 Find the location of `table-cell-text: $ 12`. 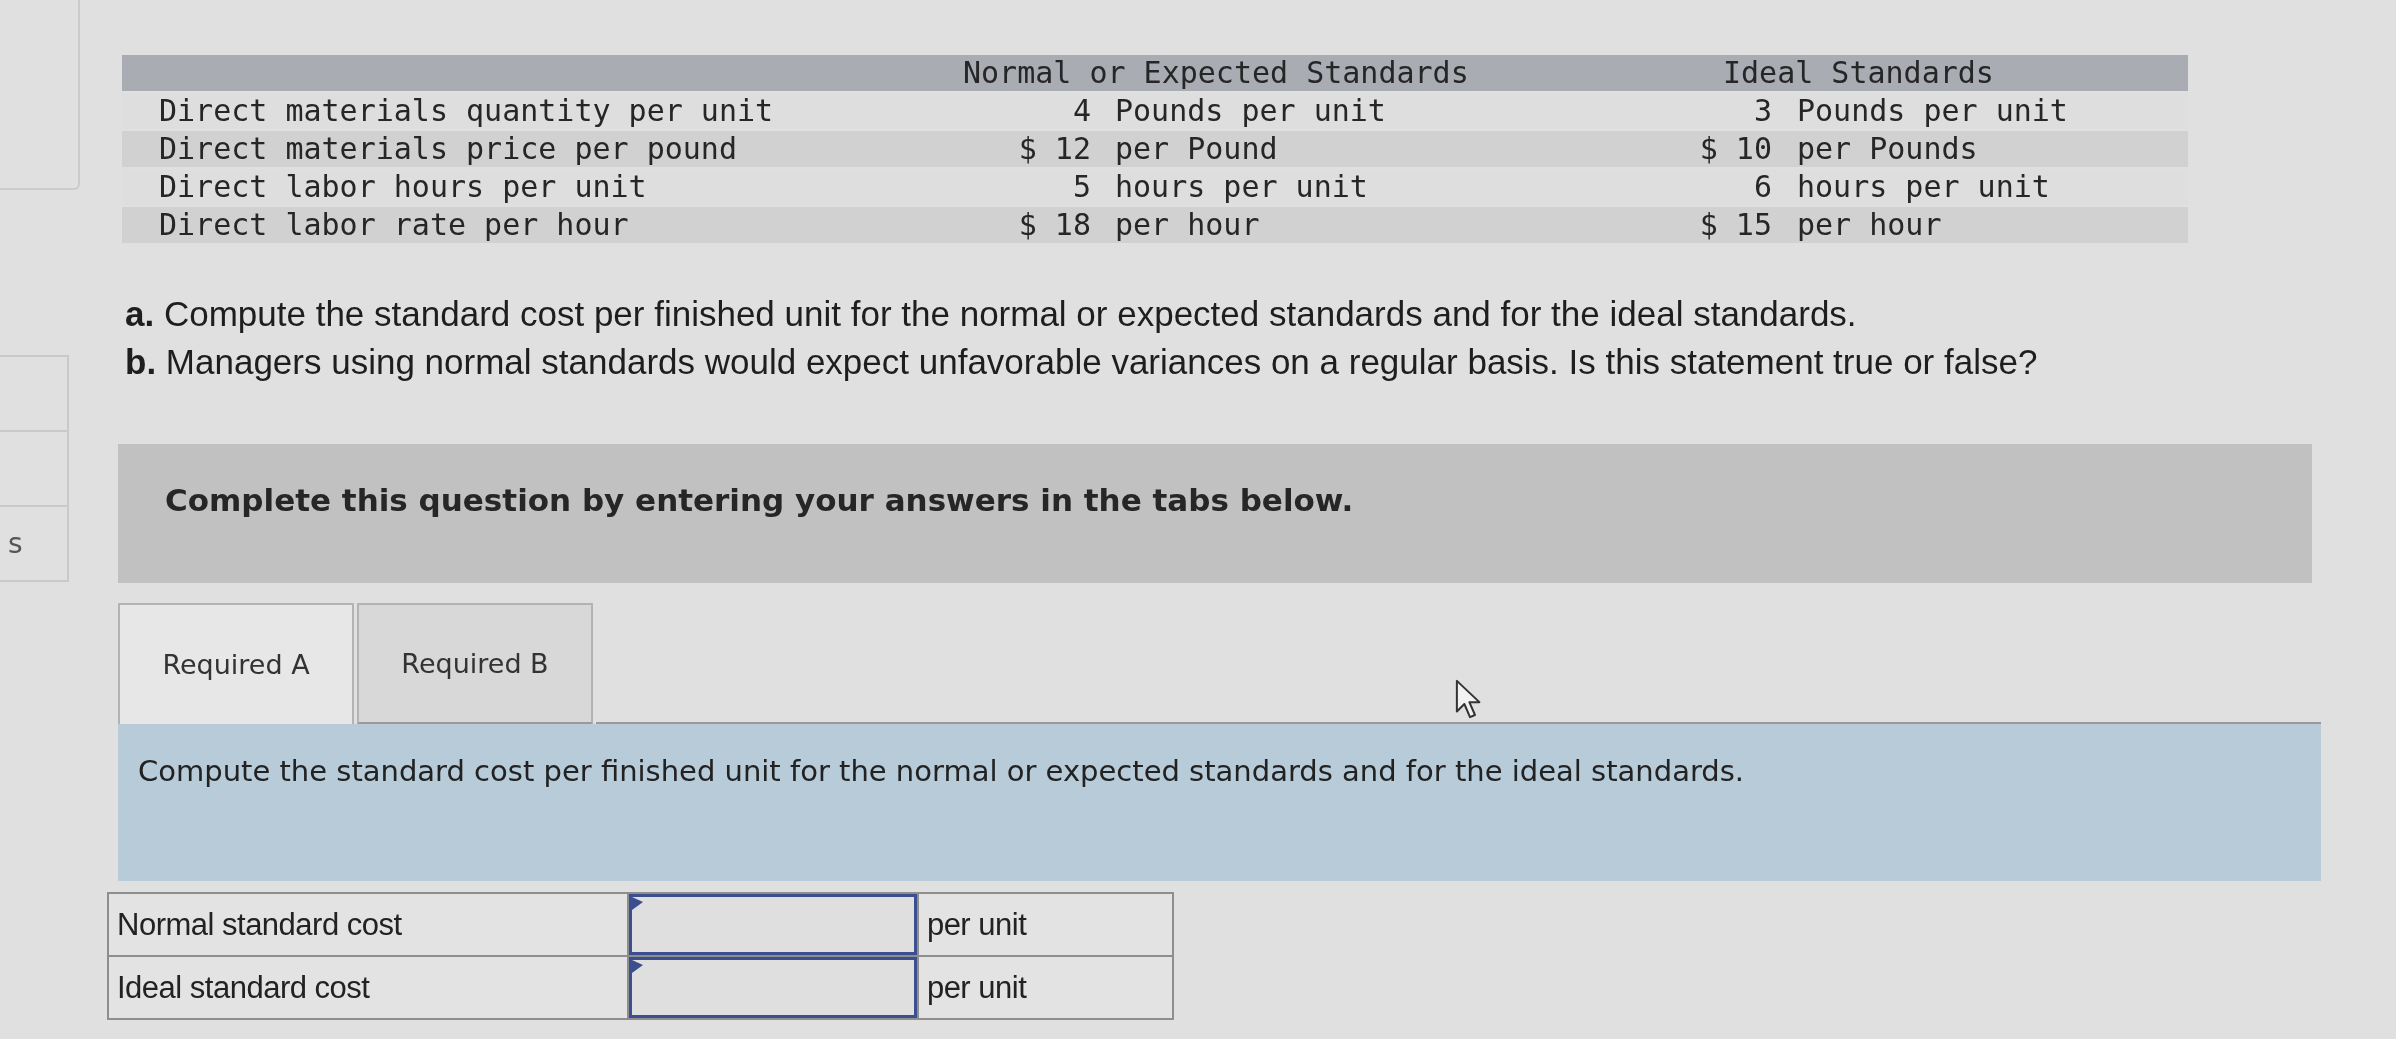

table-cell-text: $ 12 is located at coordinates (1054, 149).